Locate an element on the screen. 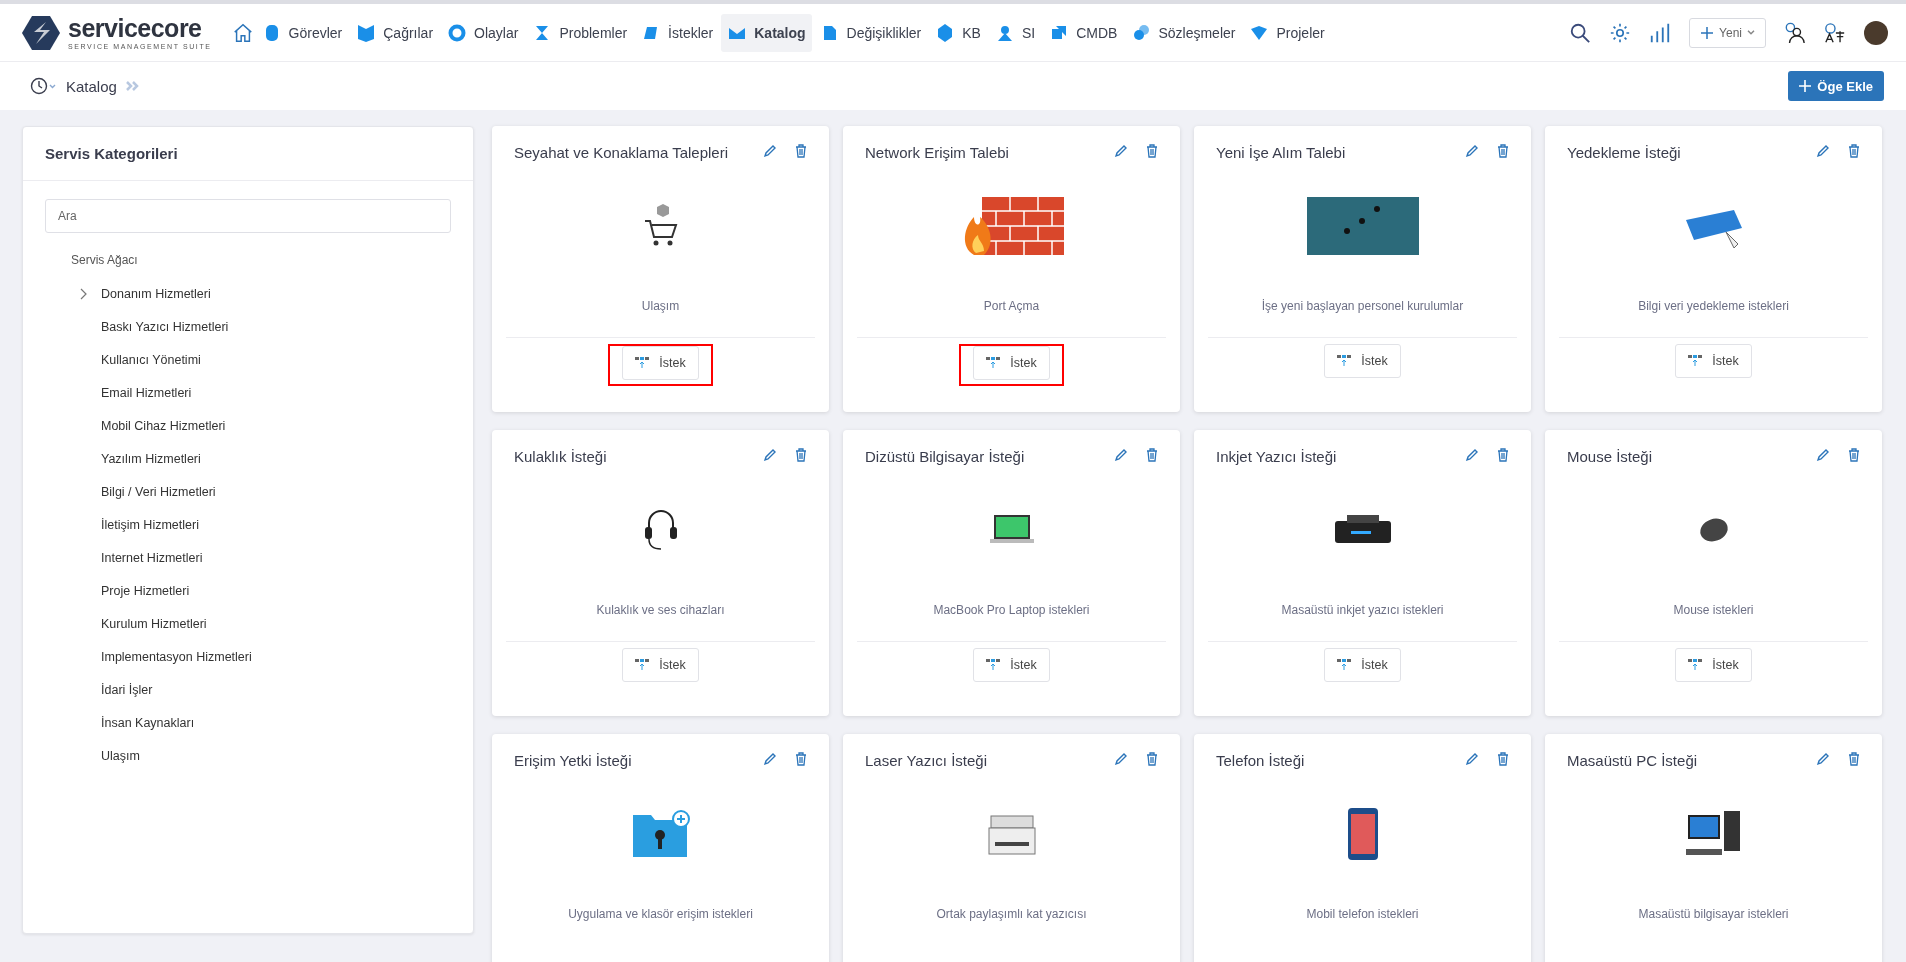 Image resolution: width=1906 pixels, height=962 pixels. tree-title: Servis Ağacı is located at coordinates (104, 260).